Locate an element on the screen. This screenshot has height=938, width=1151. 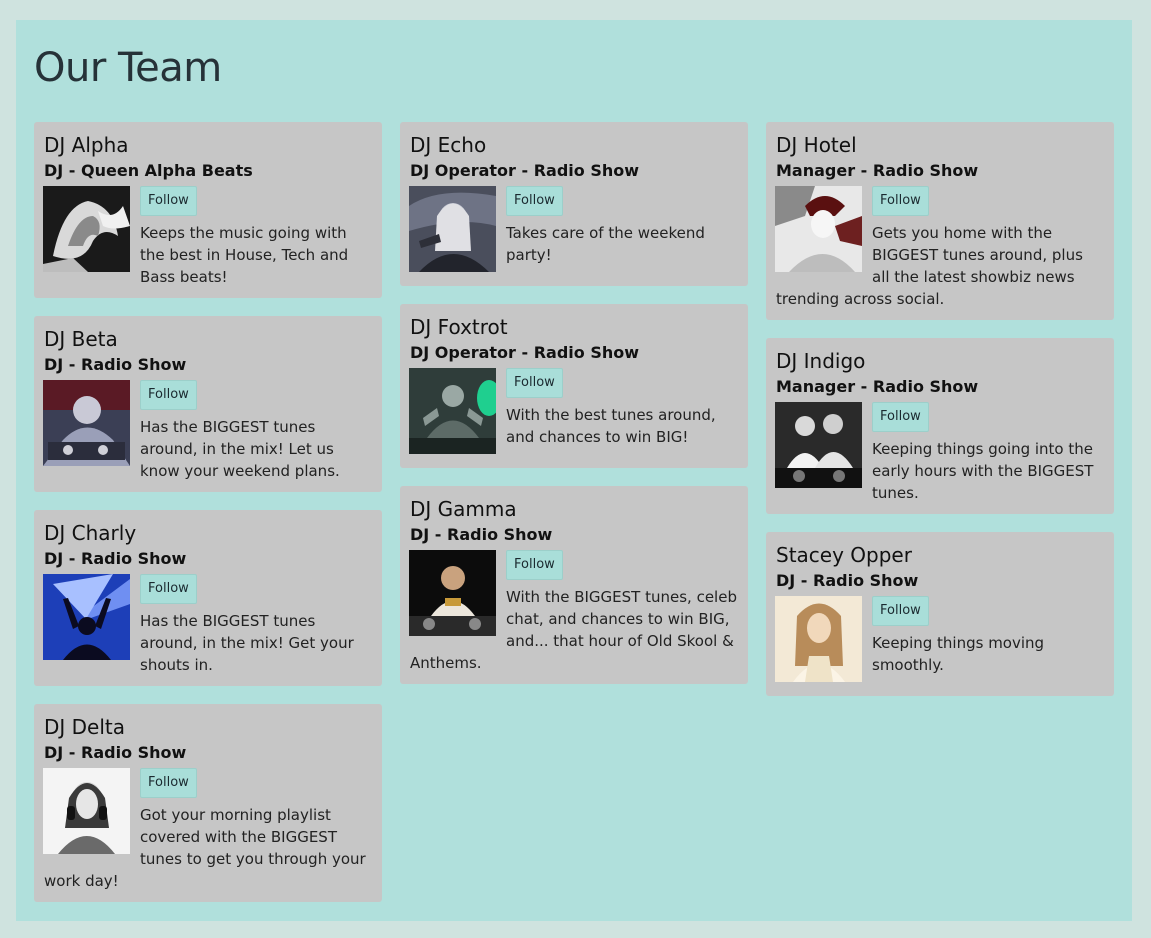
member-name: Stacey Opper is located at coordinates (844, 555).